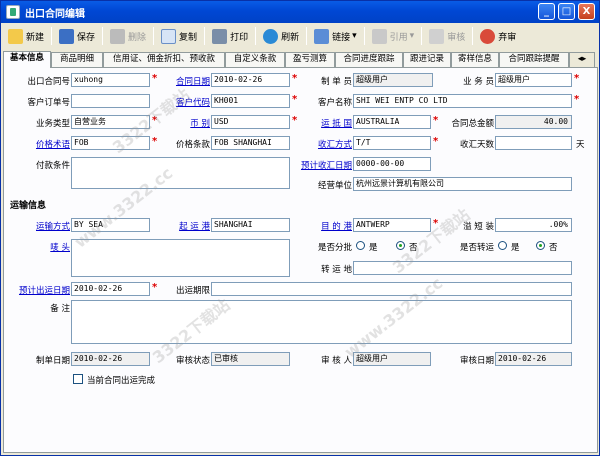  Describe the element at coordinates (281, 36) in the screenshot. I see `refresh-button: 刷新` at that location.